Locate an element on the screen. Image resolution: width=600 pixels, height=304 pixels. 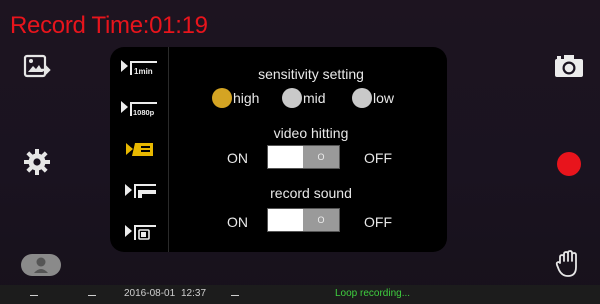
record-time: Record Time:01:19 is located at coordinates (109, 25).